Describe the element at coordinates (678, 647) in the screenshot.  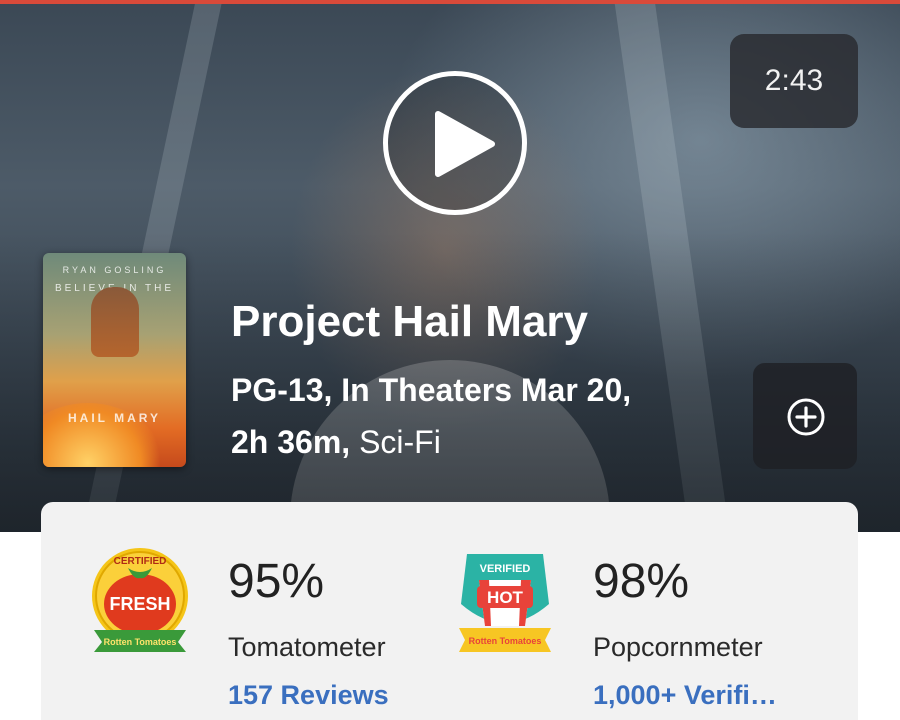
I see `popcornmeter-label: Popcornmeter` at that location.